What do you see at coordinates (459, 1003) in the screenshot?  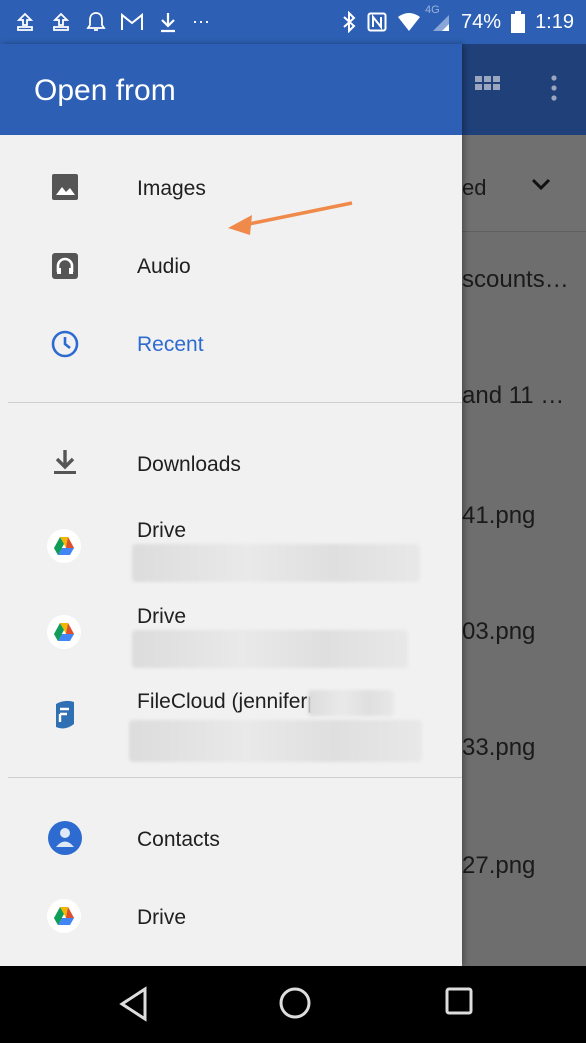 I see `recents-button` at bounding box center [459, 1003].